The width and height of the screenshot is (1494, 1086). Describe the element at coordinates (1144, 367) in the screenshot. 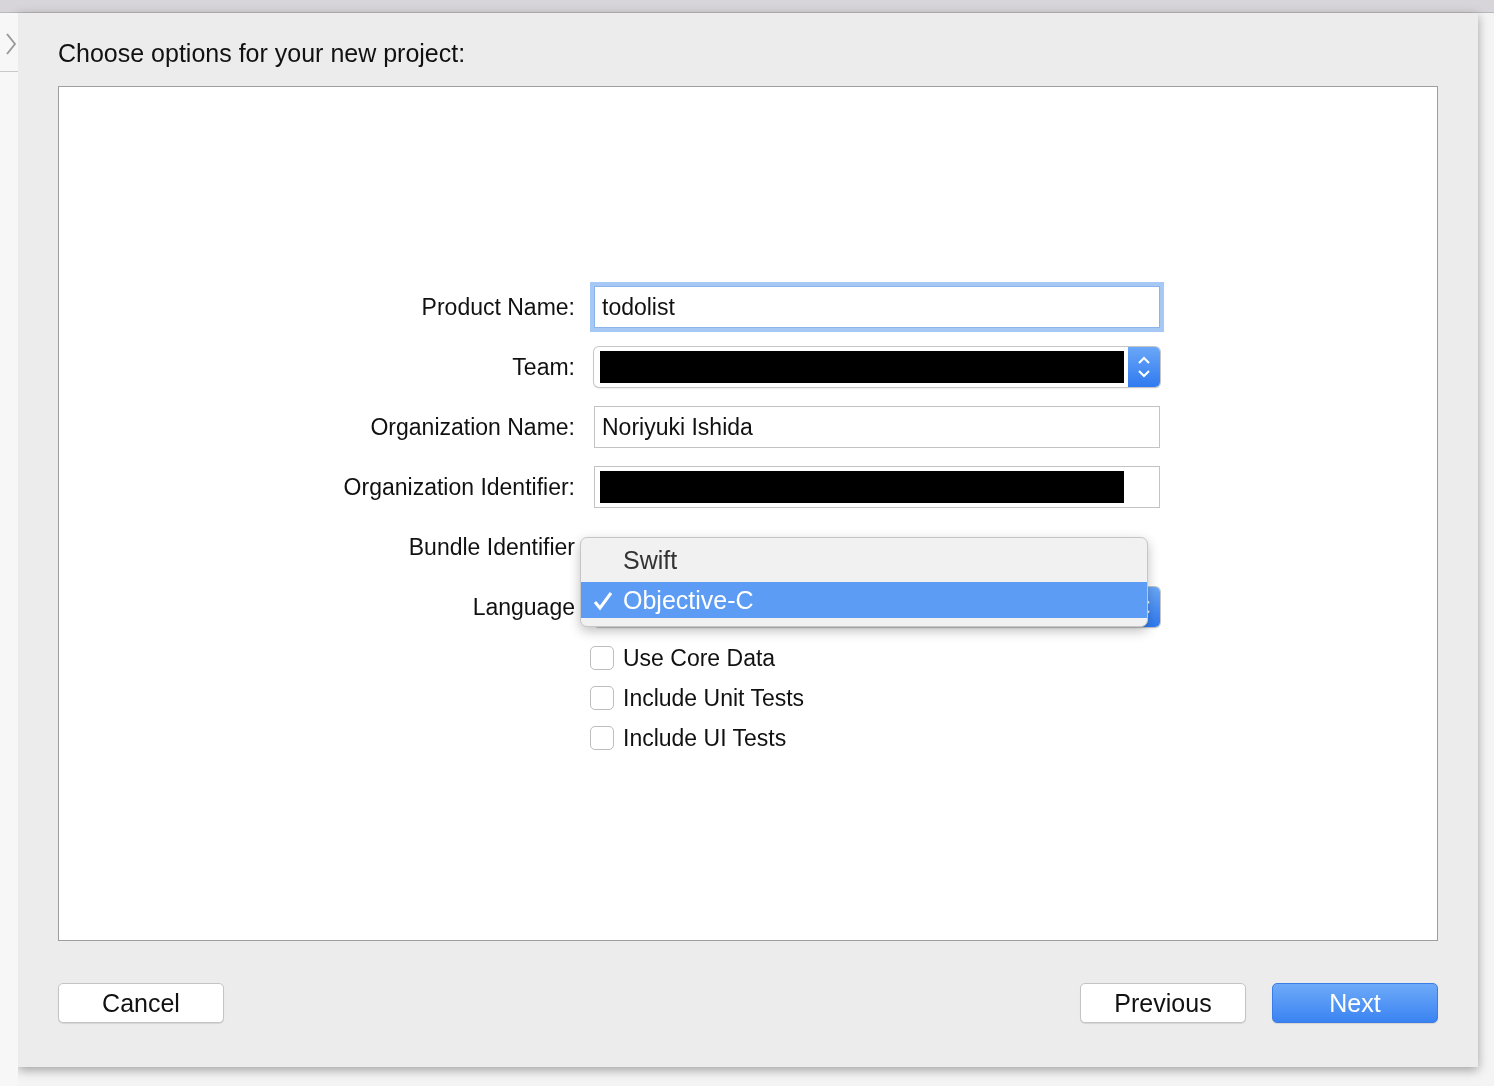

I see `stepper-icon` at that location.